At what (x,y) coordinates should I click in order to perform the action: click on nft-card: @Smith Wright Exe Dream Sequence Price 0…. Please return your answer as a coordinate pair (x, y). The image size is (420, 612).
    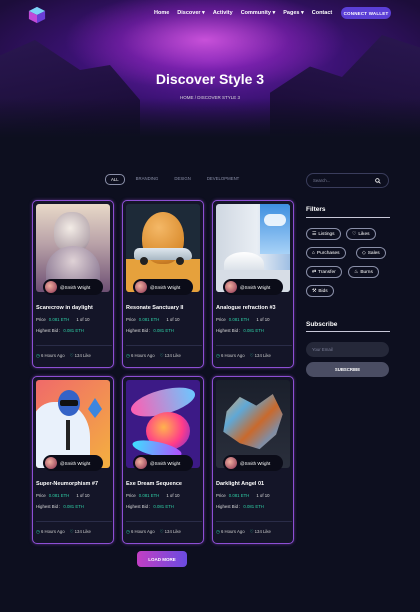
    Looking at the image, I should click on (163, 460).